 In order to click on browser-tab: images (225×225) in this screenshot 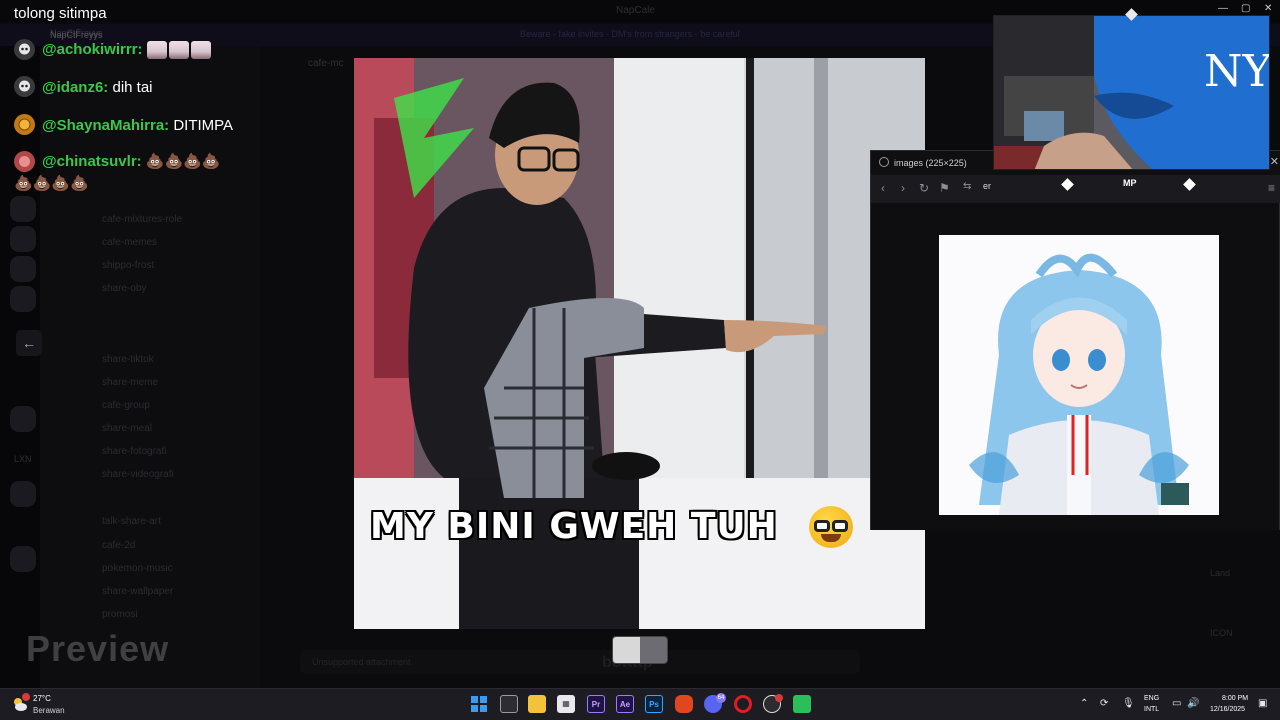, I will do `click(939, 165)`.